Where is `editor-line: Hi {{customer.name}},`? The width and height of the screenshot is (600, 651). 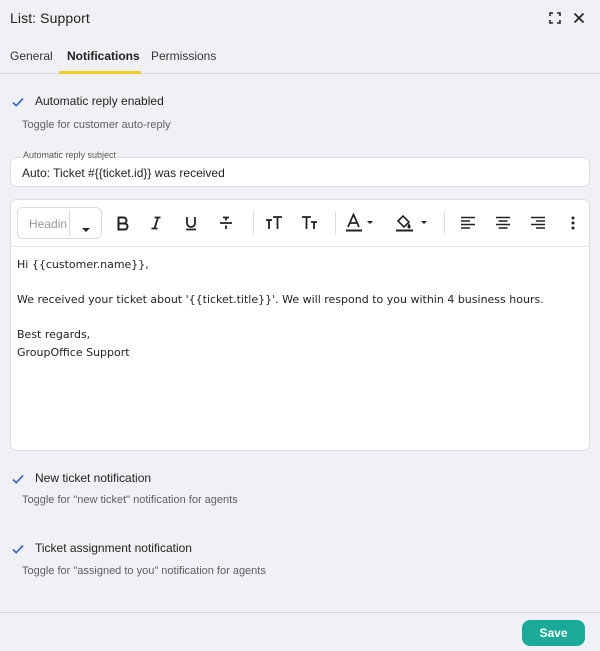
editor-line: Hi {{customer.name}}, is located at coordinates (83, 264).